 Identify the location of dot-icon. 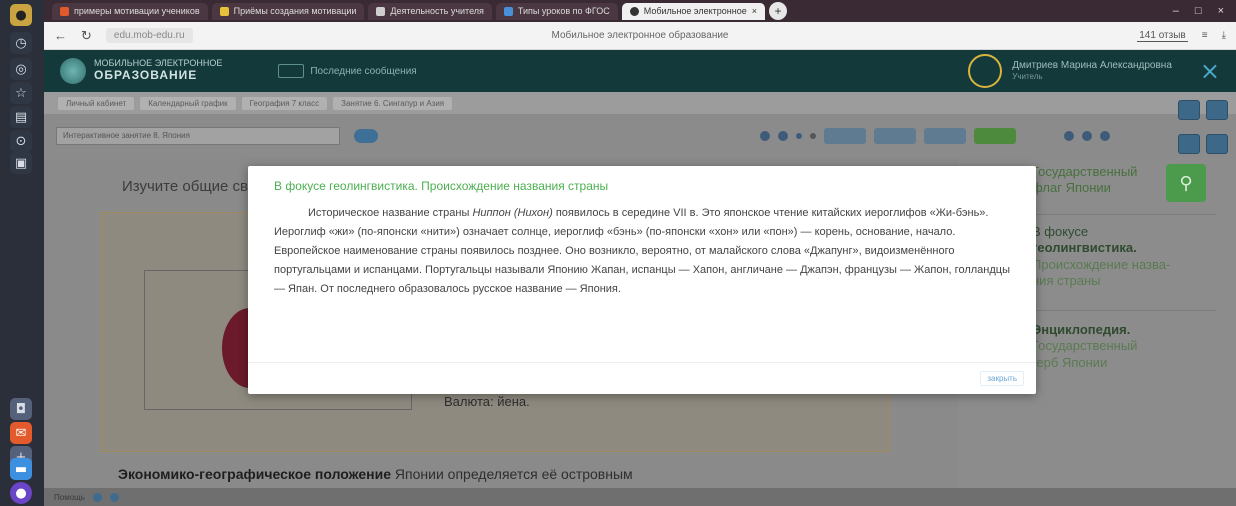
(799, 136).